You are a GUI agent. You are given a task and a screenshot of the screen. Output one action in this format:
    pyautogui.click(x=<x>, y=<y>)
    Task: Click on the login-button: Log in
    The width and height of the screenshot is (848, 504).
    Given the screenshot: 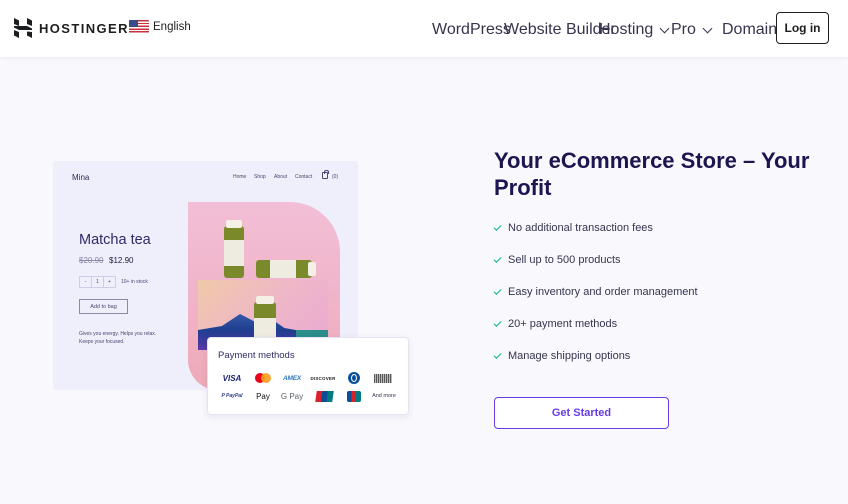 What is the action you would take?
    pyautogui.click(x=802, y=28)
    